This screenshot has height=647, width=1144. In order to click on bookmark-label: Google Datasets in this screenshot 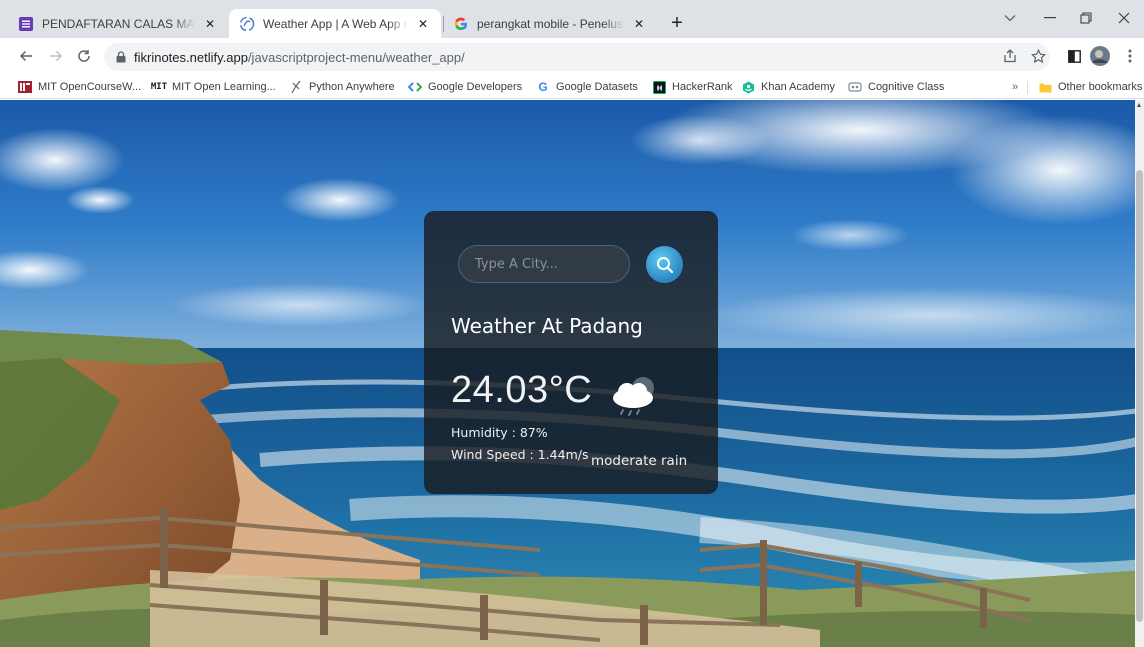, I will do `click(597, 87)`.